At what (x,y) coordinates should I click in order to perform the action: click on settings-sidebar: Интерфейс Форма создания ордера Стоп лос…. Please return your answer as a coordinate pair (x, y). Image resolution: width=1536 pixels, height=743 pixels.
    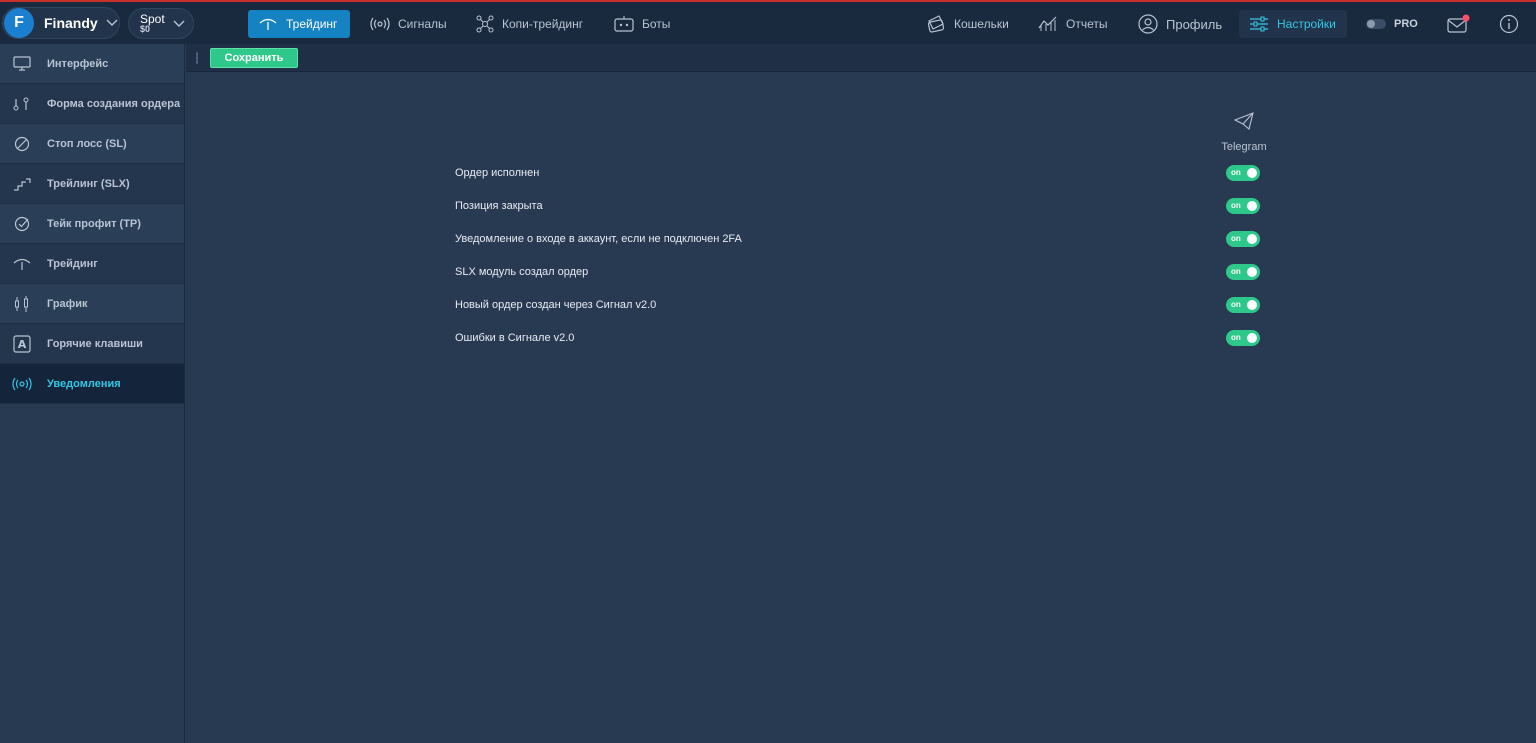
    Looking at the image, I should click on (92, 393).